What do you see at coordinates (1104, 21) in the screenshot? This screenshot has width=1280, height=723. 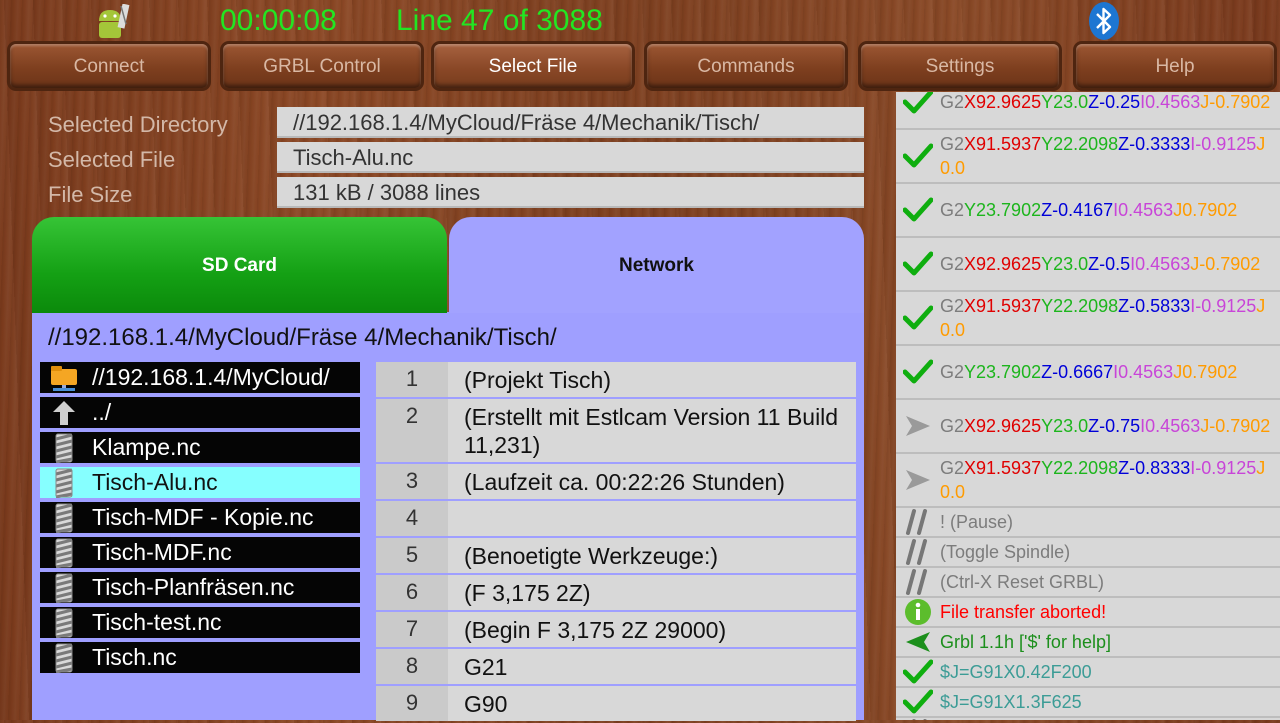 I see `bluetooth-icon` at bounding box center [1104, 21].